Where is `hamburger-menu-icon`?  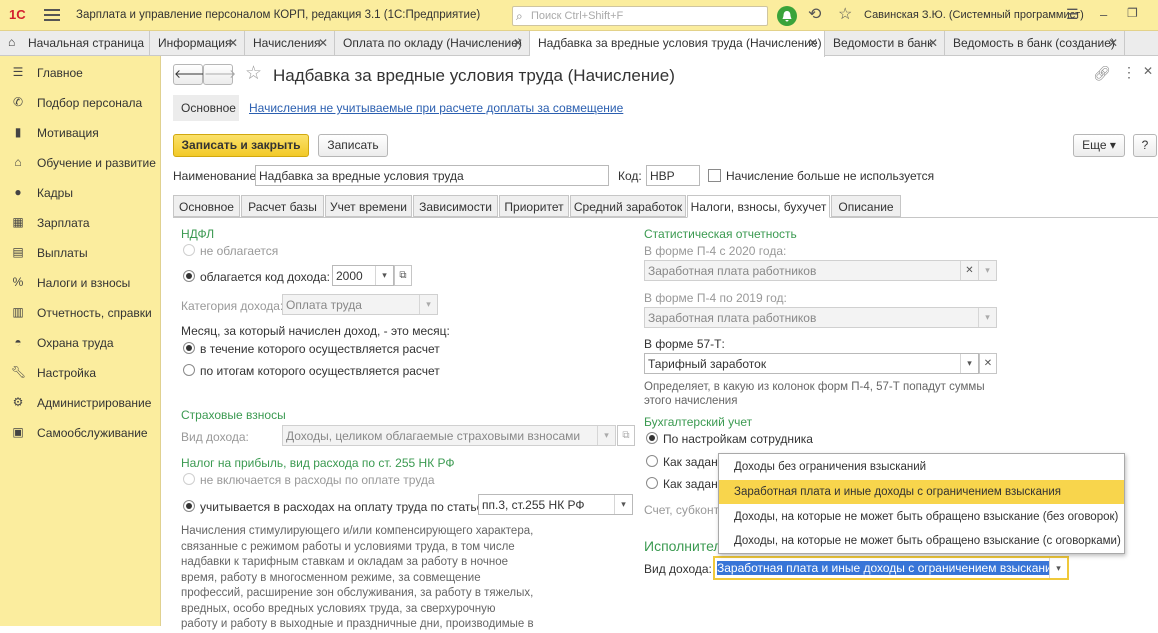 hamburger-menu-icon is located at coordinates (52, 15).